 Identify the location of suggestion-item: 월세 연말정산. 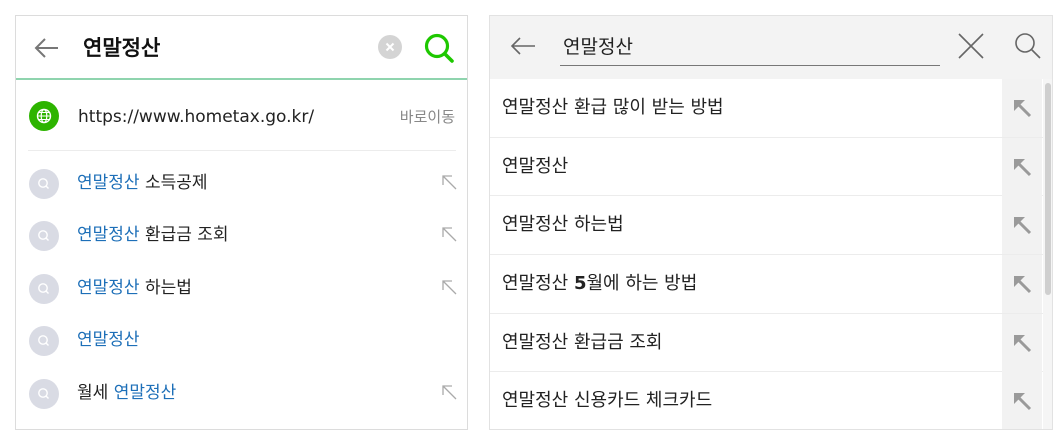
(241, 392).